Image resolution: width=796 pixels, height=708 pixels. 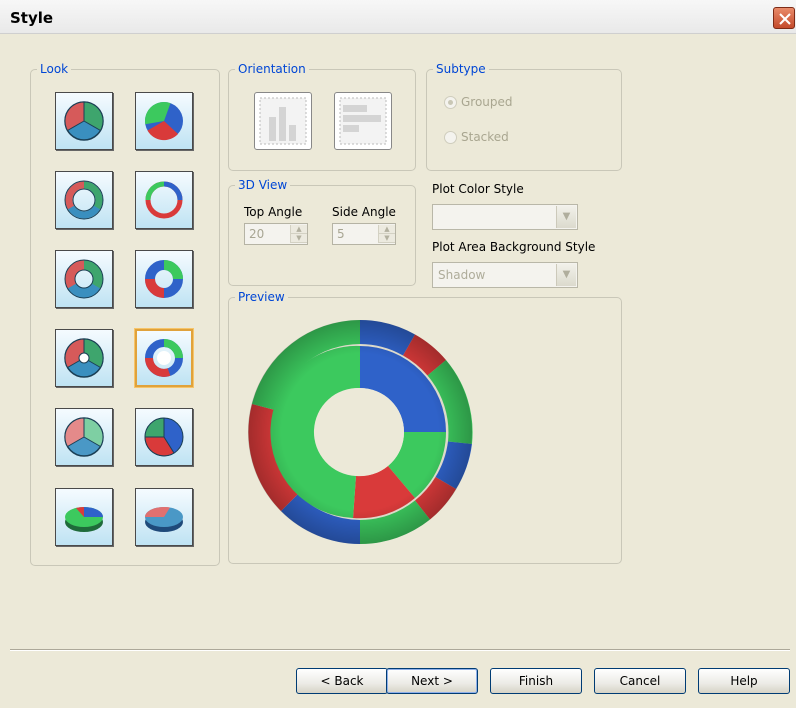 I want to click on close-icon, so click(x=785, y=19).